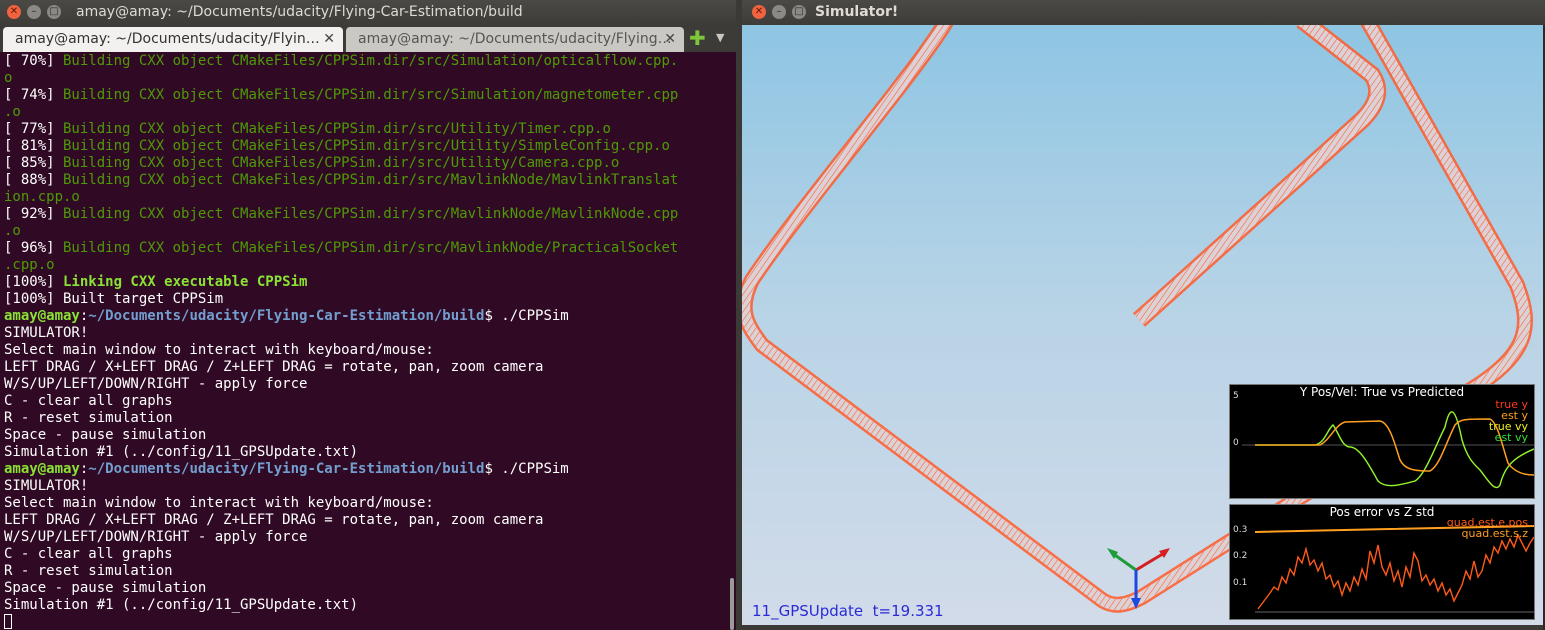 The image size is (1545, 630). I want to click on terminal-line: C - clear all graphs, so click(364, 401).